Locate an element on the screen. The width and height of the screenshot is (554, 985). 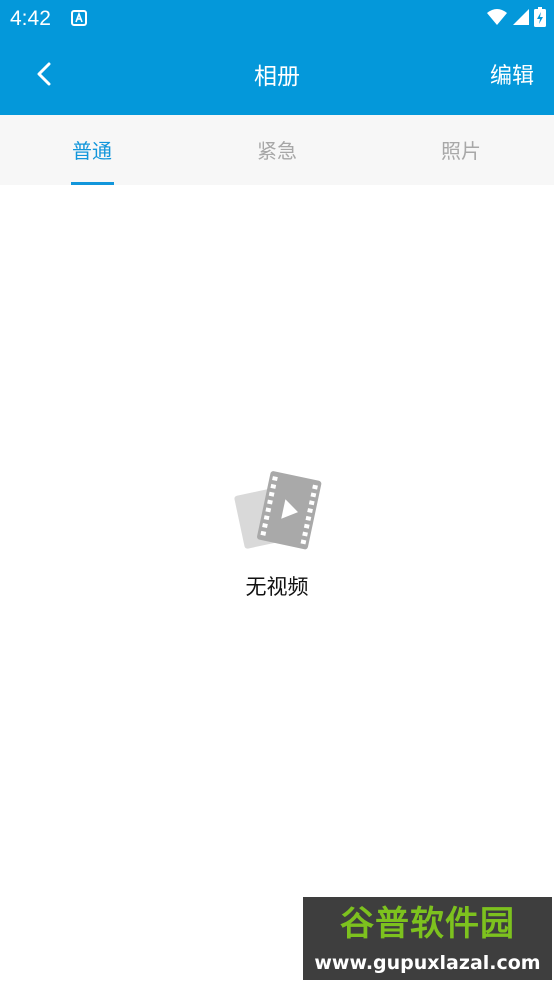
watermark-url: www.gupuxlazal.com is located at coordinates (427, 963).